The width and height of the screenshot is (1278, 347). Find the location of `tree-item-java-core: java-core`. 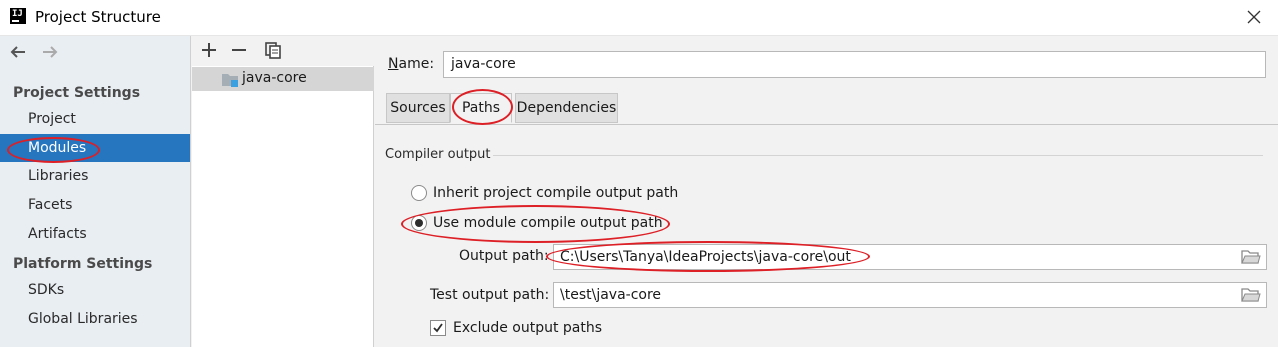

tree-item-java-core: java-core is located at coordinates (283, 79).